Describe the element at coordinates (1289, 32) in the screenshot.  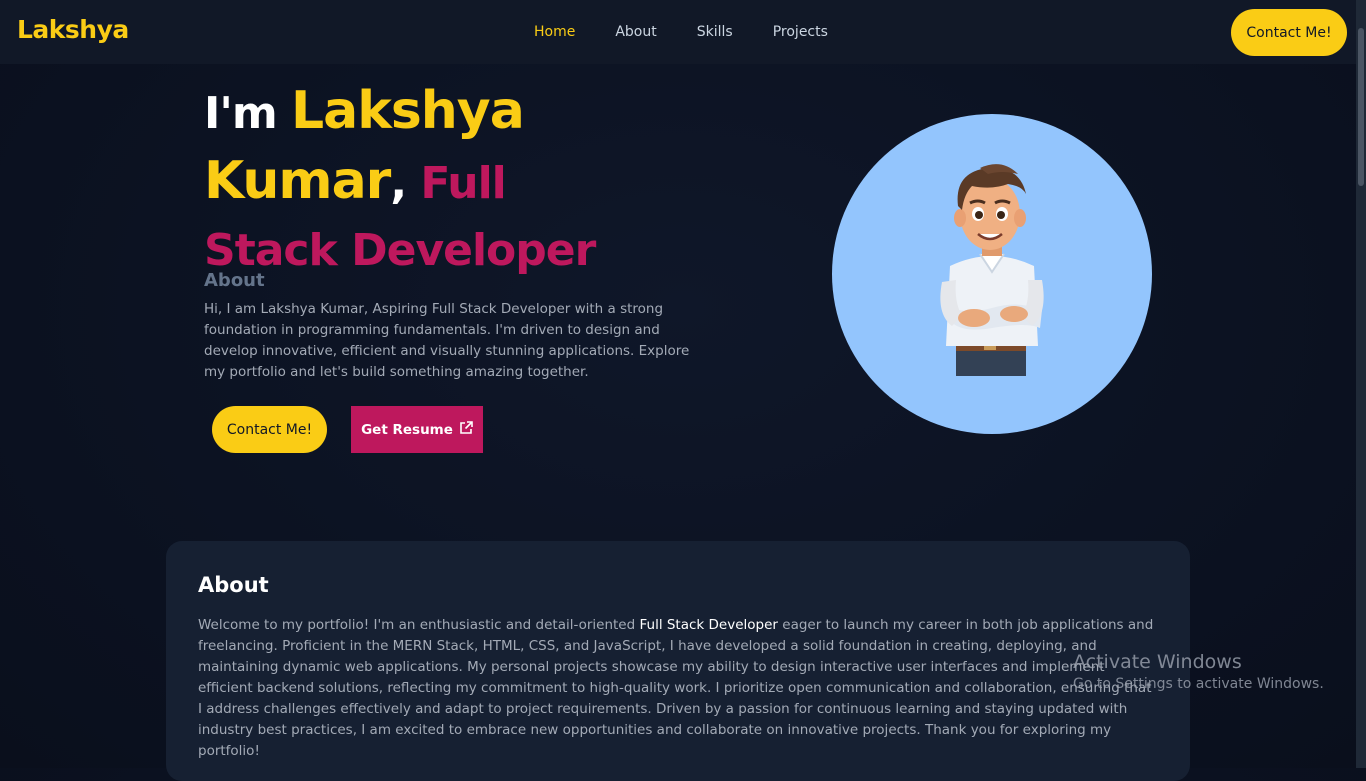
I see `nav-contact-button: Contact Me!` at that location.